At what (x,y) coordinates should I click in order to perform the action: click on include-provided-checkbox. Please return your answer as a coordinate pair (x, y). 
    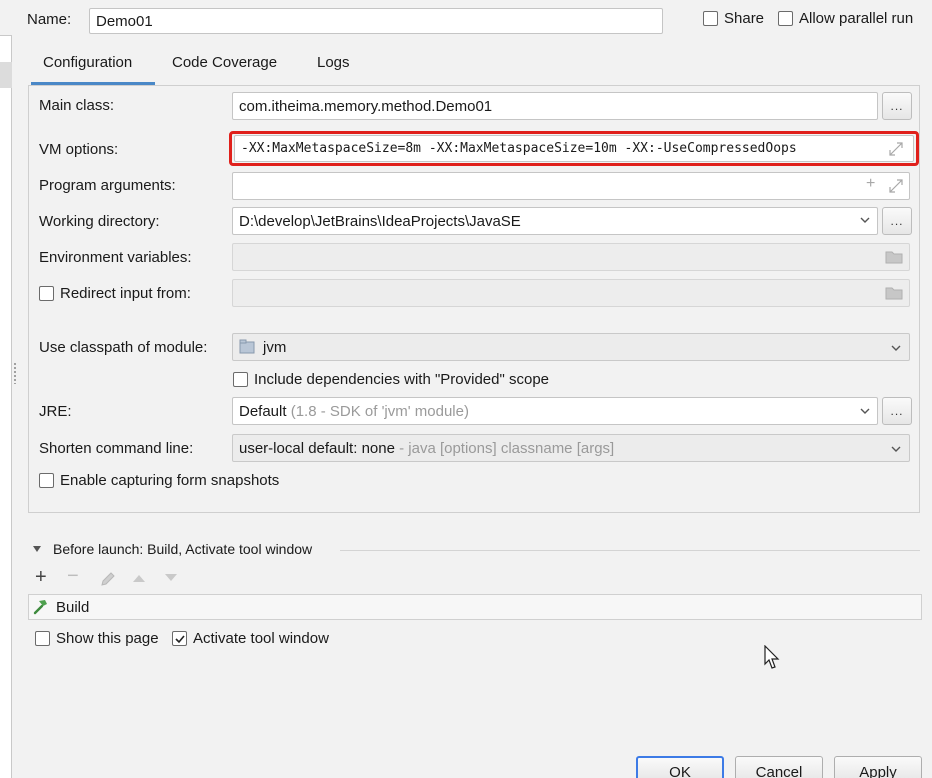
    Looking at the image, I should click on (240, 379).